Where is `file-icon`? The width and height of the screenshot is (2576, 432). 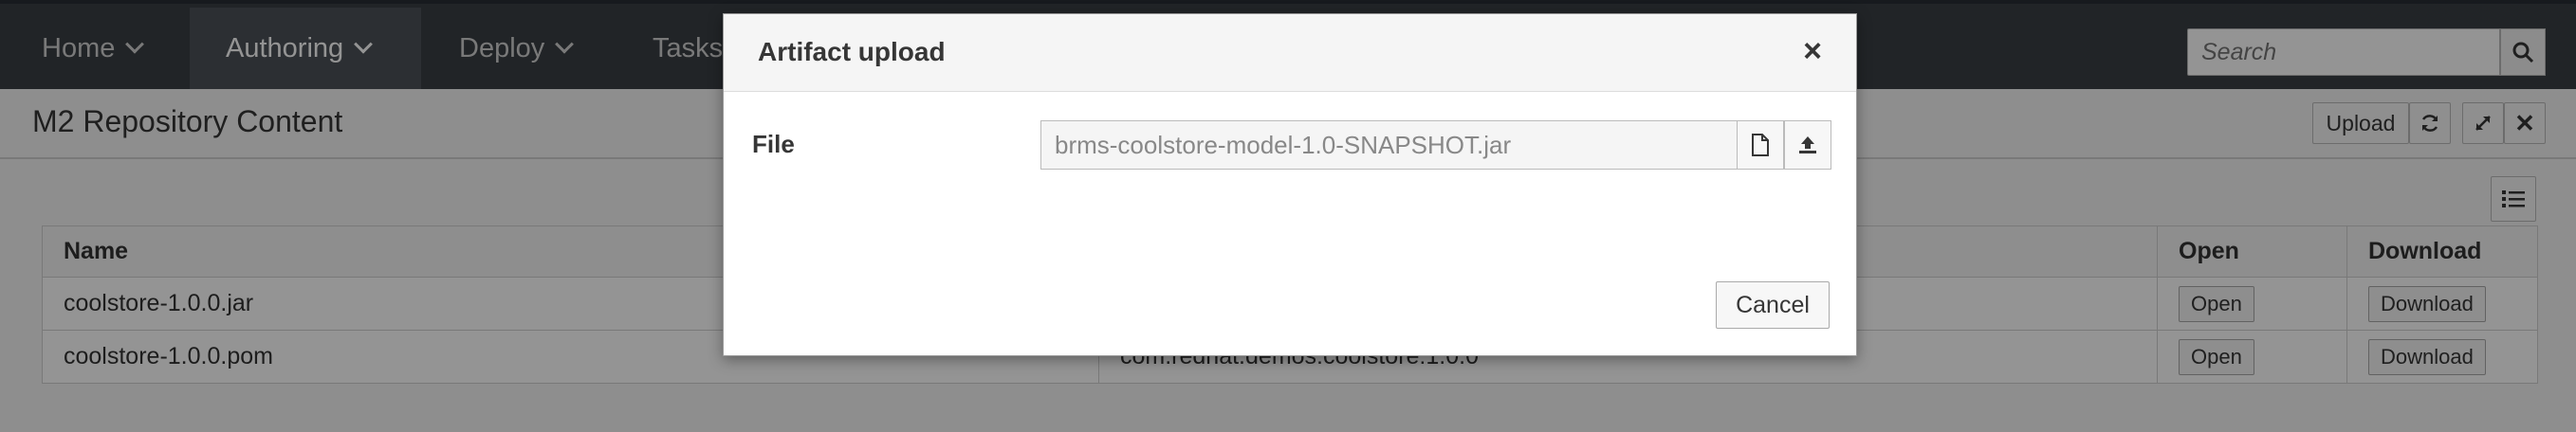 file-icon is located at coordinates (1760, 145).